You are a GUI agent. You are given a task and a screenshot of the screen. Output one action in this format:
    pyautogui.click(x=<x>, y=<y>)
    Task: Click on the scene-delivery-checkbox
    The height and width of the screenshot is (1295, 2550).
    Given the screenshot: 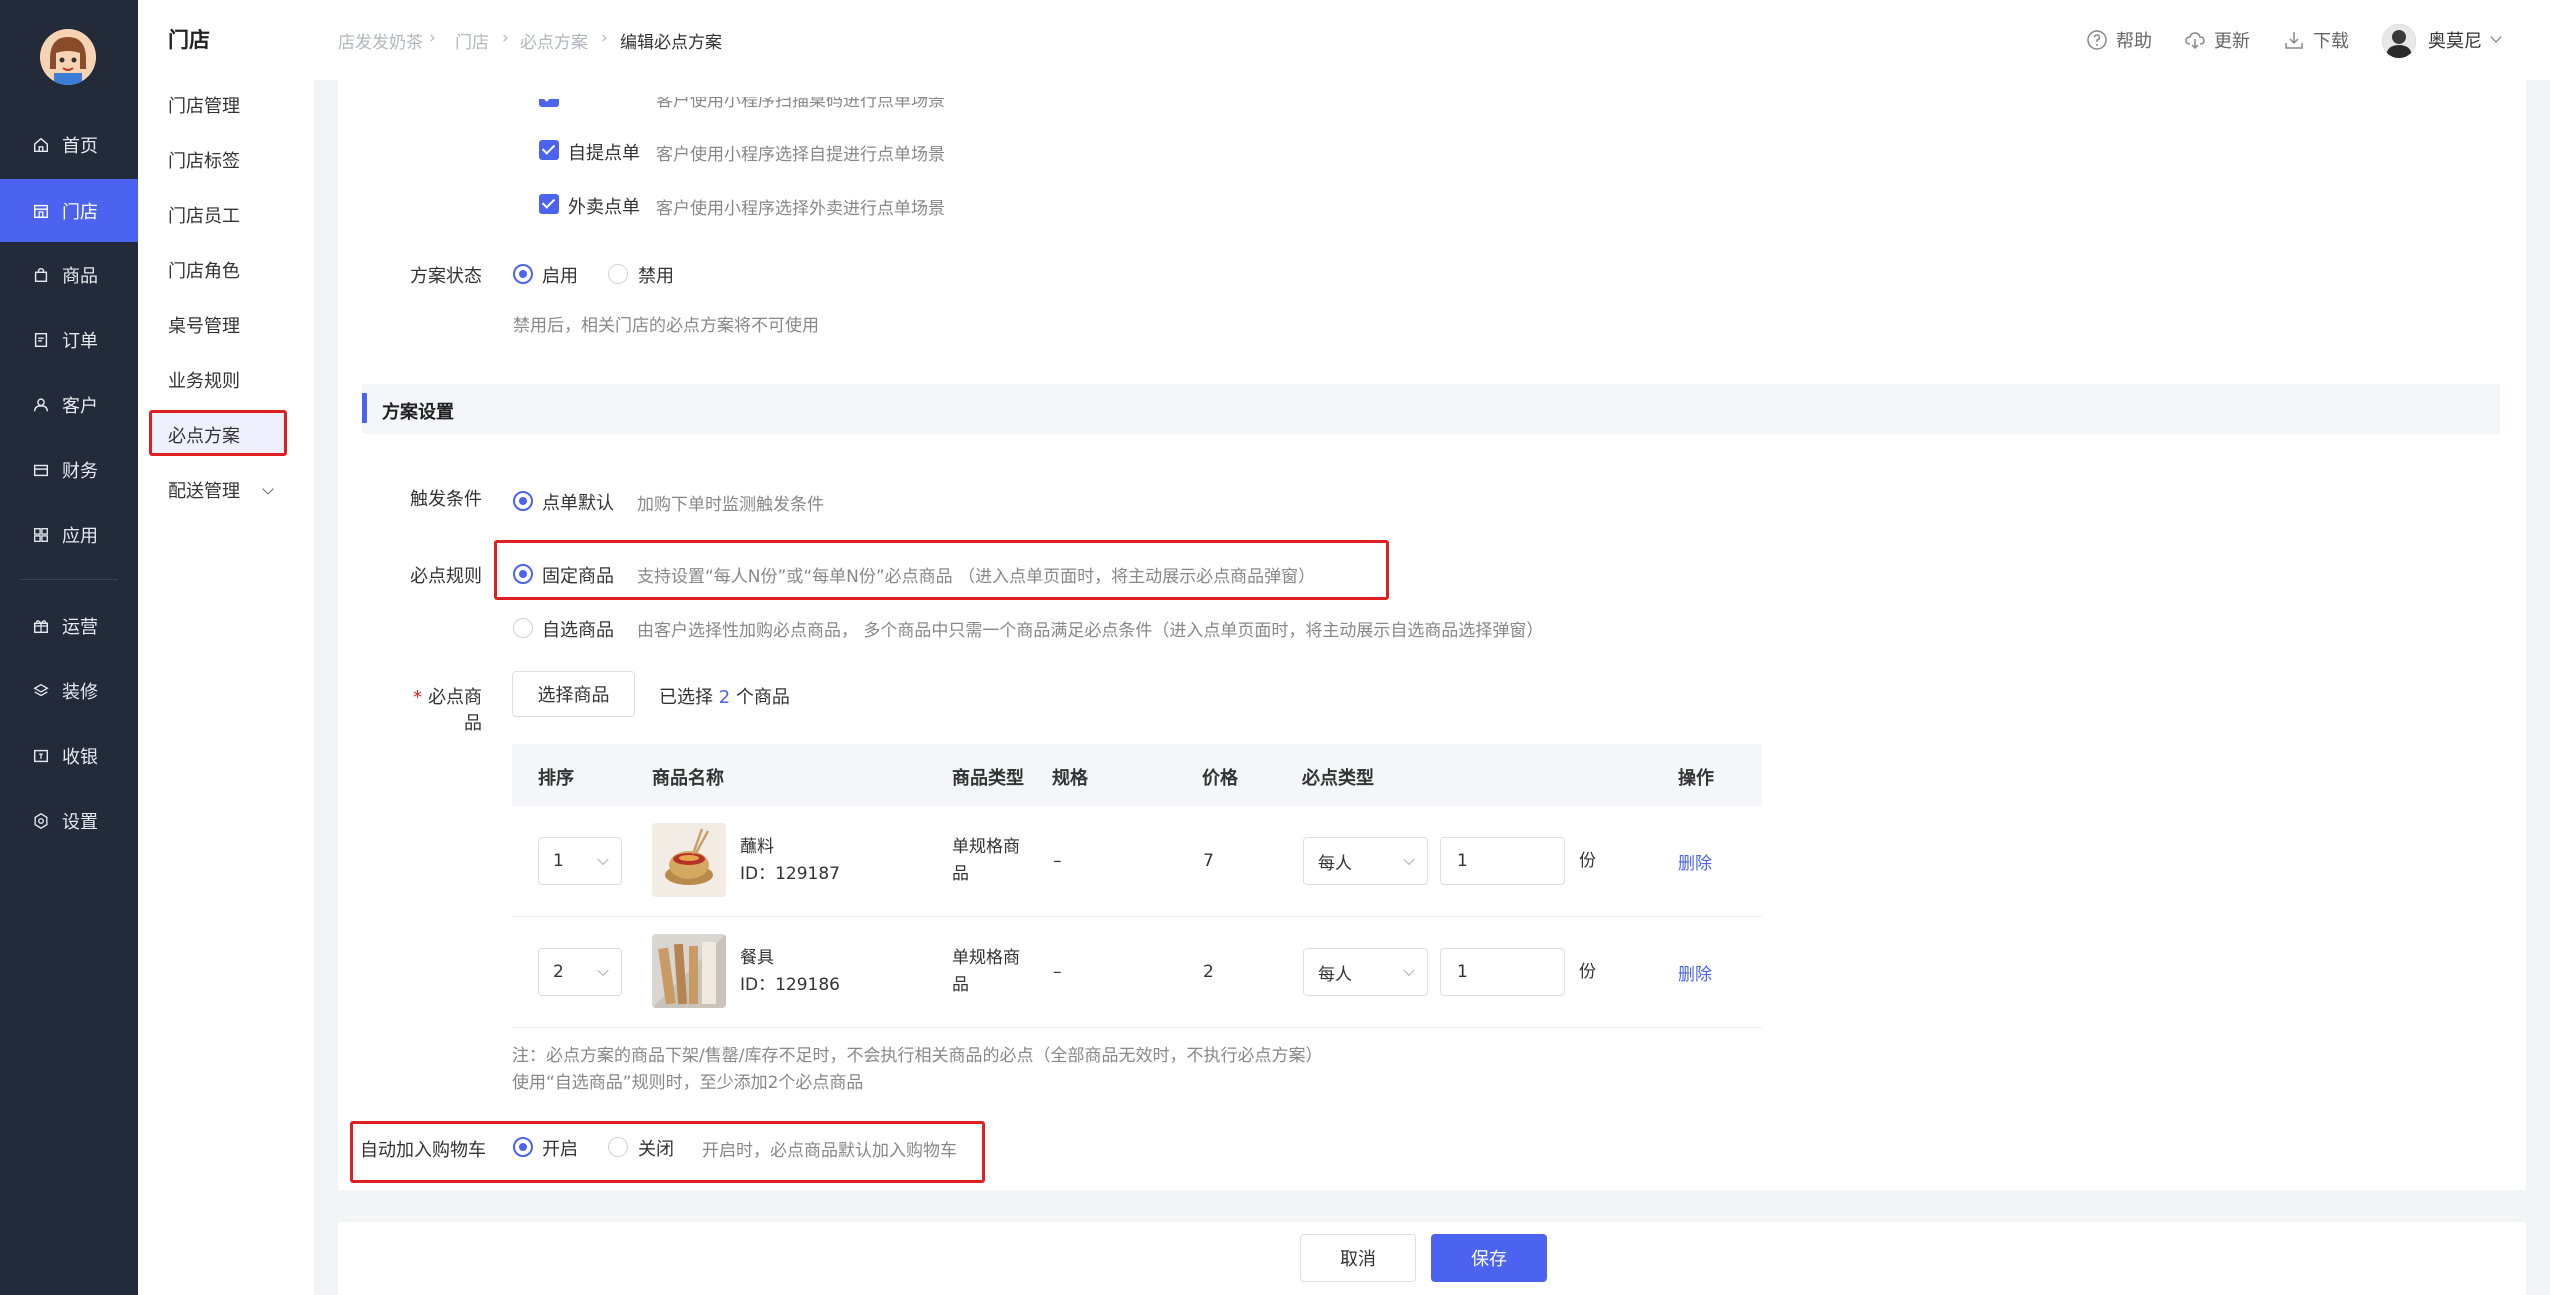 What is the action you would take?
    pyautogui.click(x=549, y=204)
    